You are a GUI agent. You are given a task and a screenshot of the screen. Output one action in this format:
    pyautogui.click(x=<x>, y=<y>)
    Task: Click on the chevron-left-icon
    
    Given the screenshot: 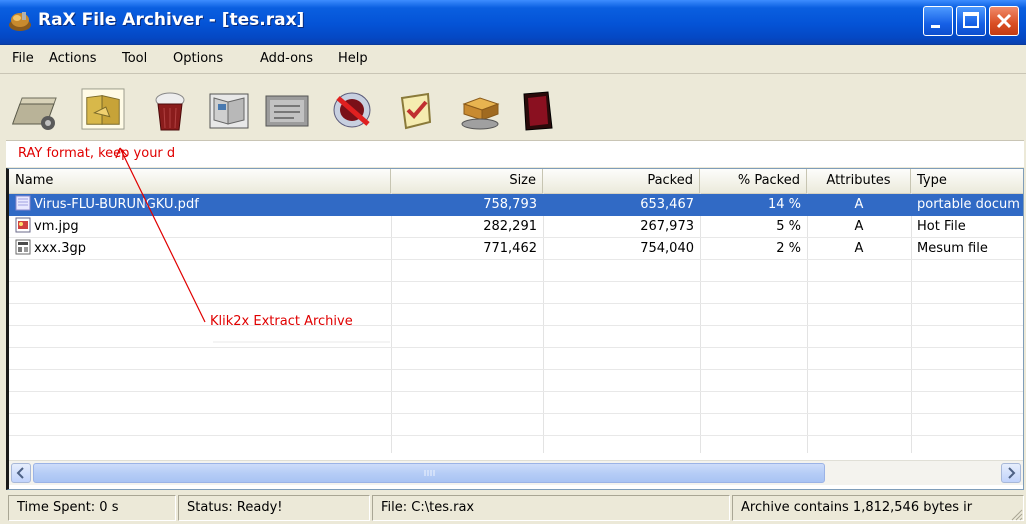 What is the action you would take?
    pyautogui.click(x=20, y=473)
    